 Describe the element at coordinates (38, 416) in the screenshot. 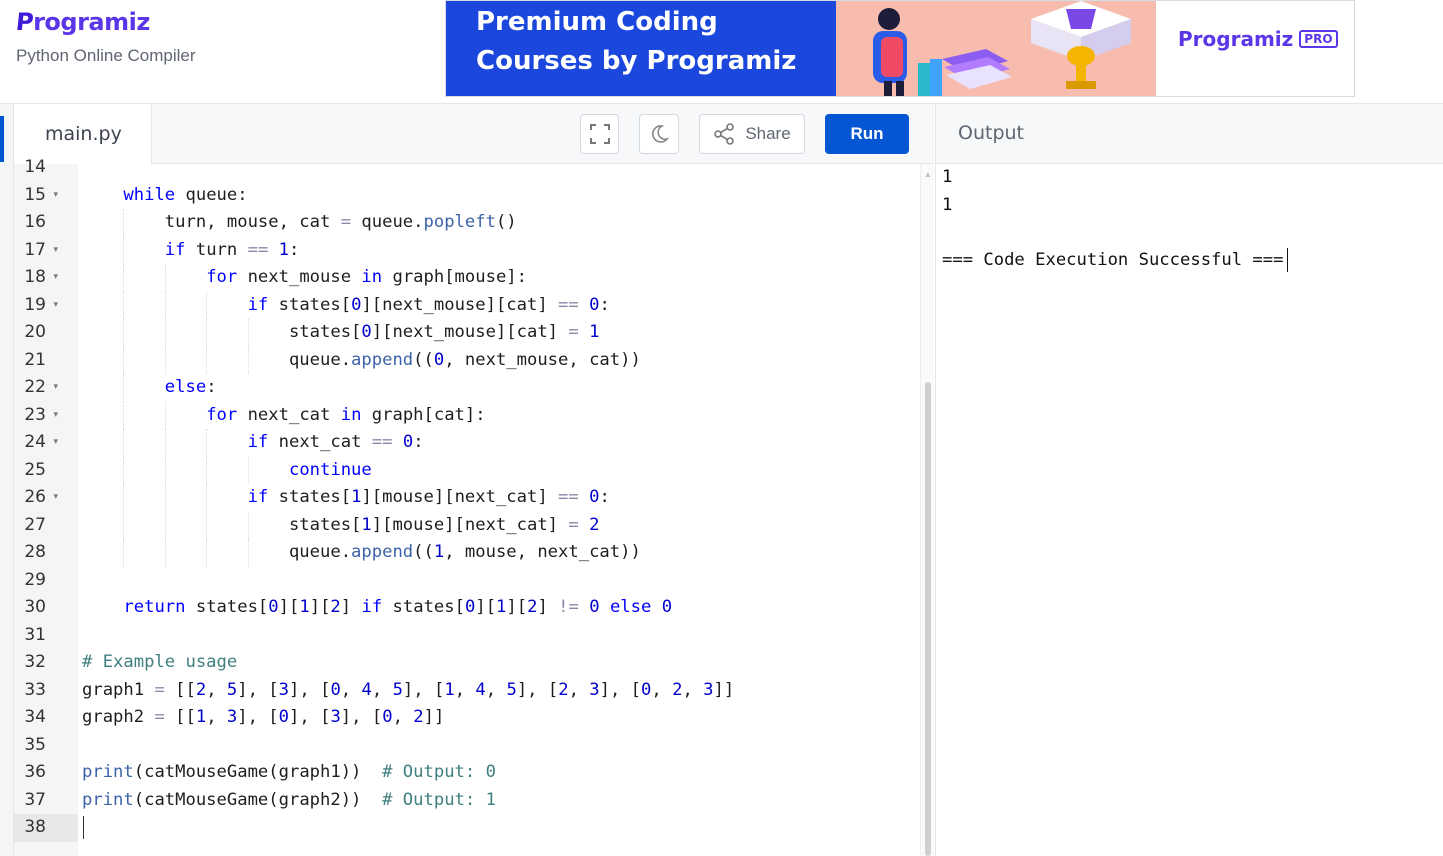

I see `line-number: 23 ▾` at that location.